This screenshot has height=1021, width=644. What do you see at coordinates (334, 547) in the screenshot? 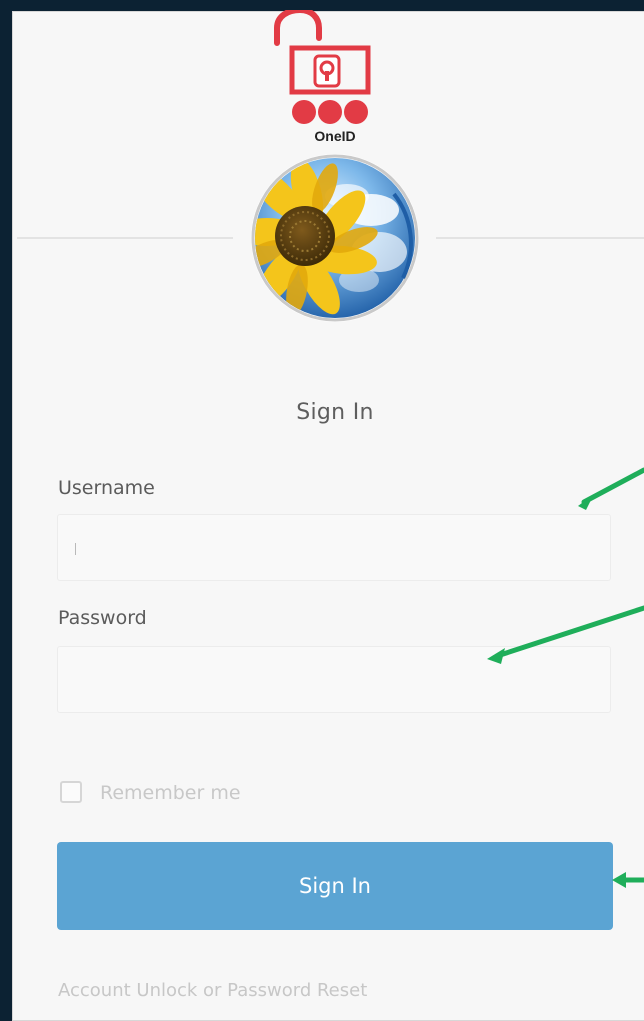
I see `username-field` at bounding box center [334, 547].